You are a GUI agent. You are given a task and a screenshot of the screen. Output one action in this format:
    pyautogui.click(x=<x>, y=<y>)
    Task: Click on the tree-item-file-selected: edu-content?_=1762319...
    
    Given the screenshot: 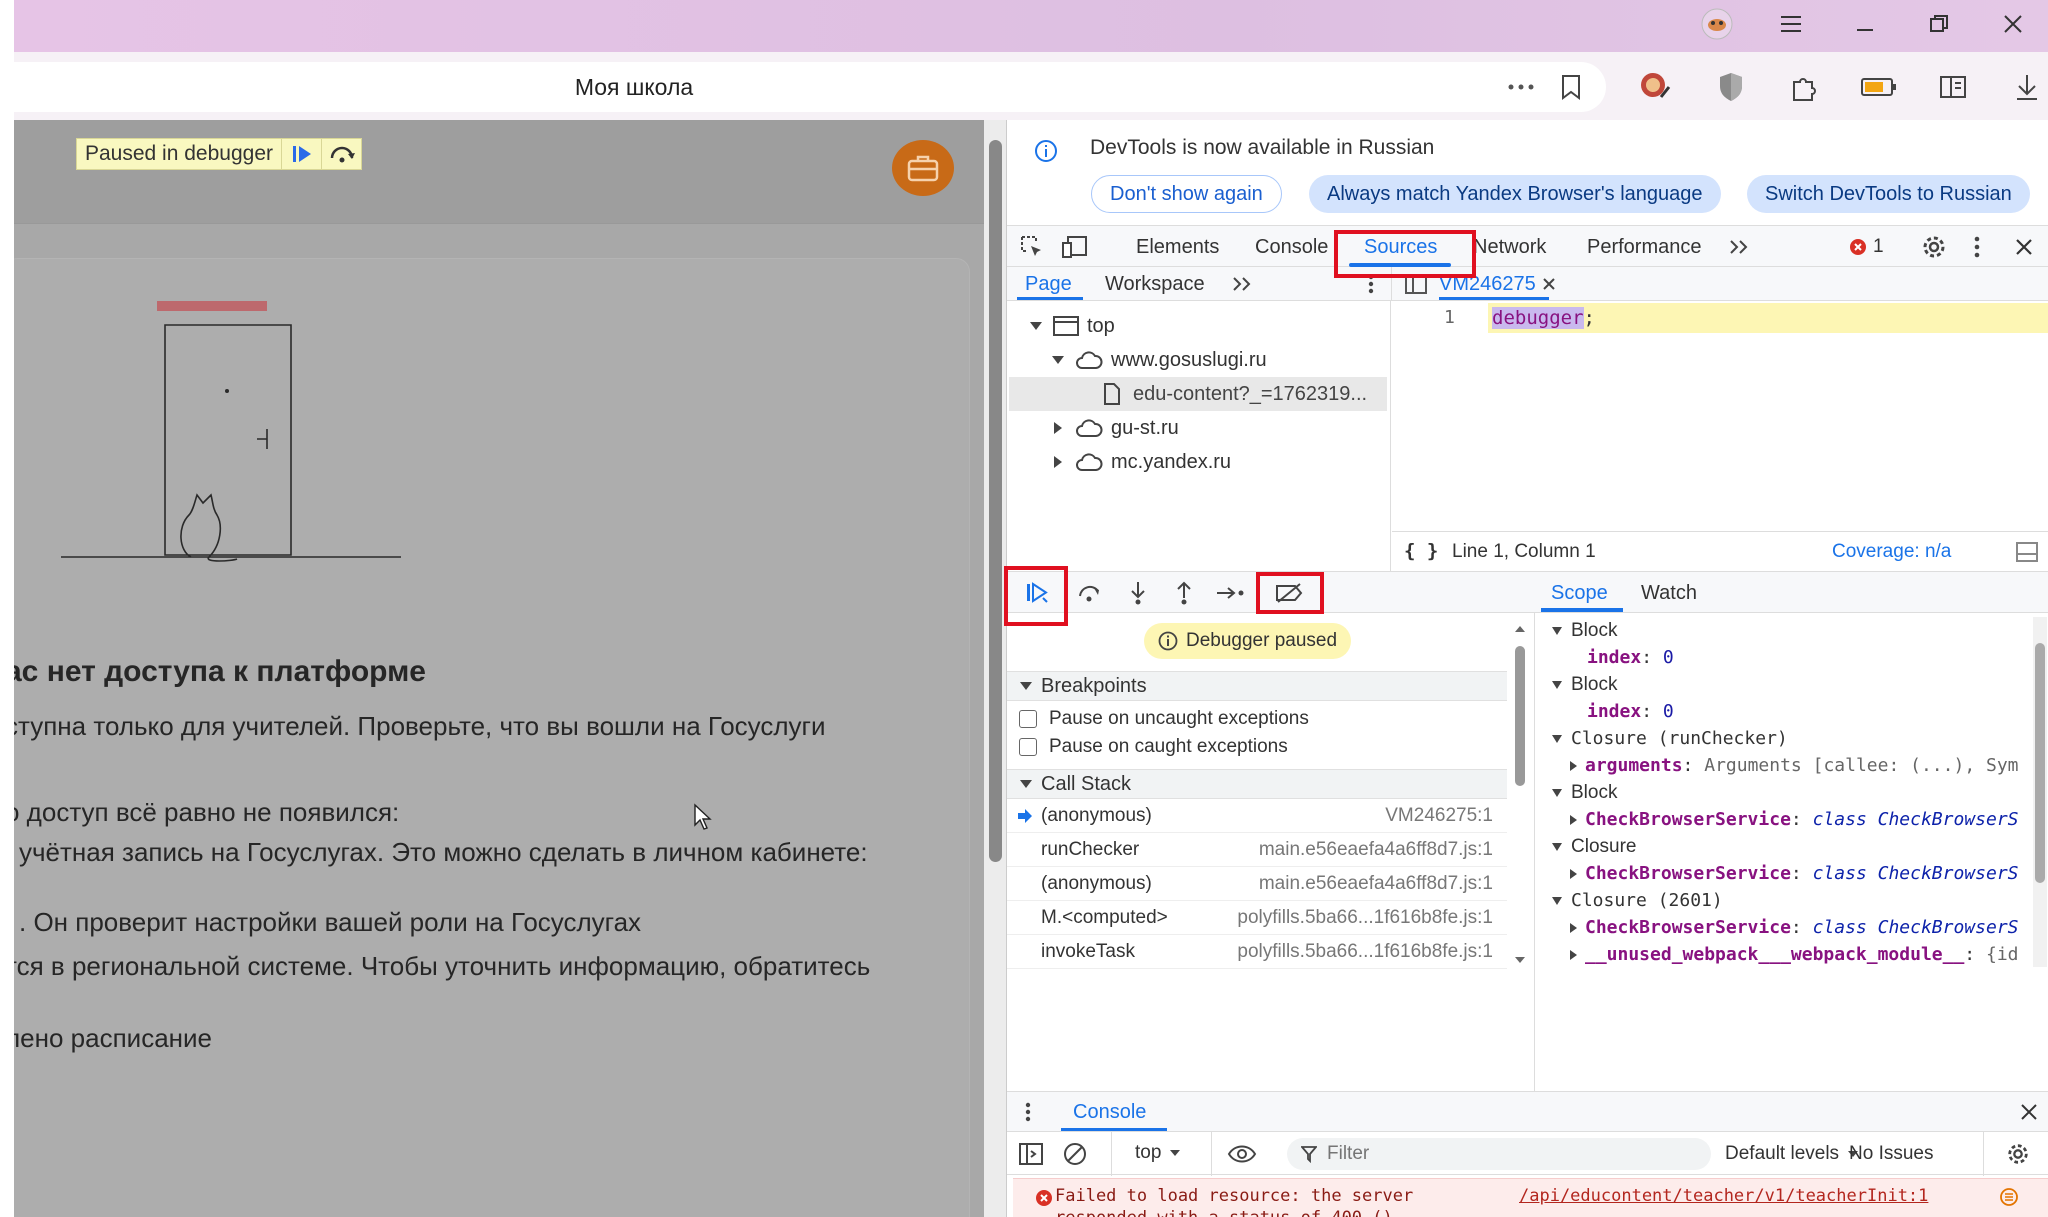 What is the action you would take?
    pyautogui.click(x=1198, y=394)
    